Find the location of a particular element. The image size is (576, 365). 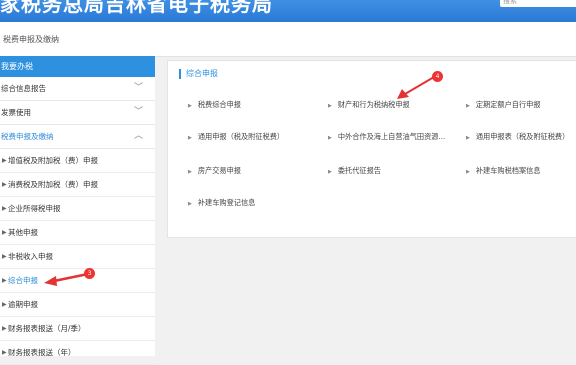

search-input: 搜索 is located at coordinates (538, 3).